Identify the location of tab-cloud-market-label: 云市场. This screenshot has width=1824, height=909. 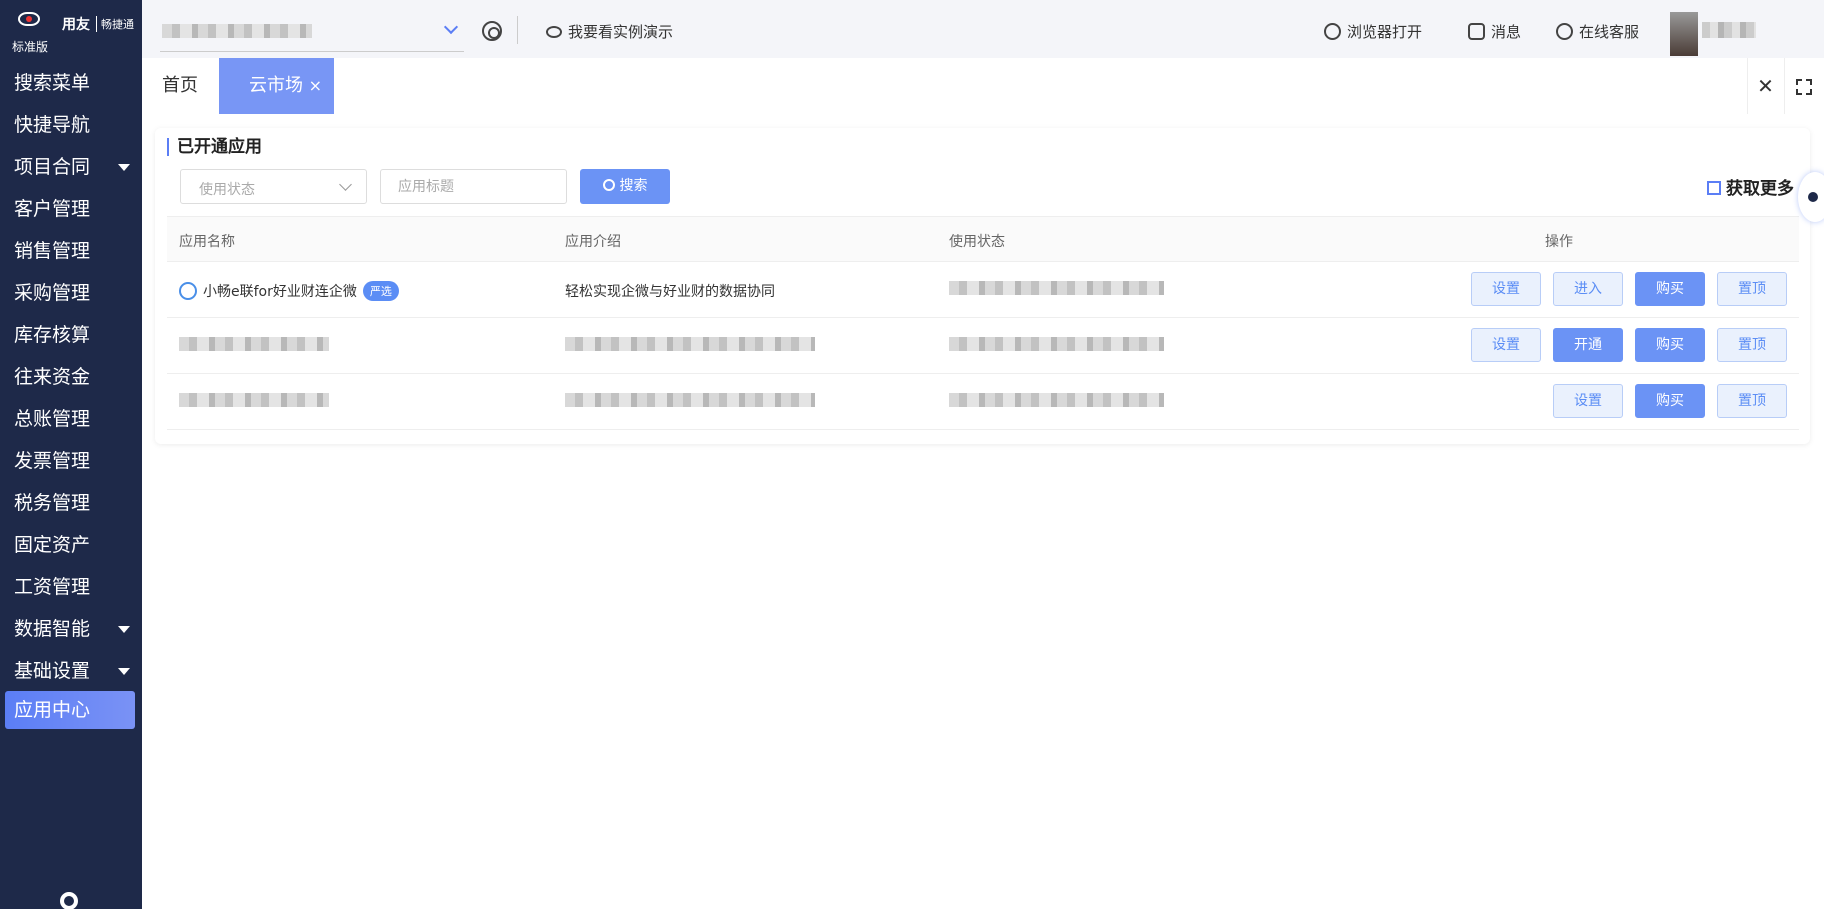
(276, 85).